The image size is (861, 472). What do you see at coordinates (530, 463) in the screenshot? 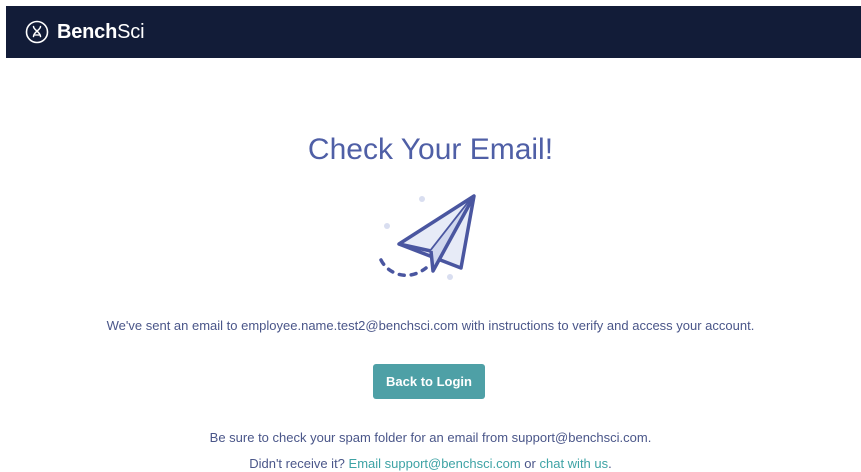
I see `help-middle: or` at bounding box center [530, 463].